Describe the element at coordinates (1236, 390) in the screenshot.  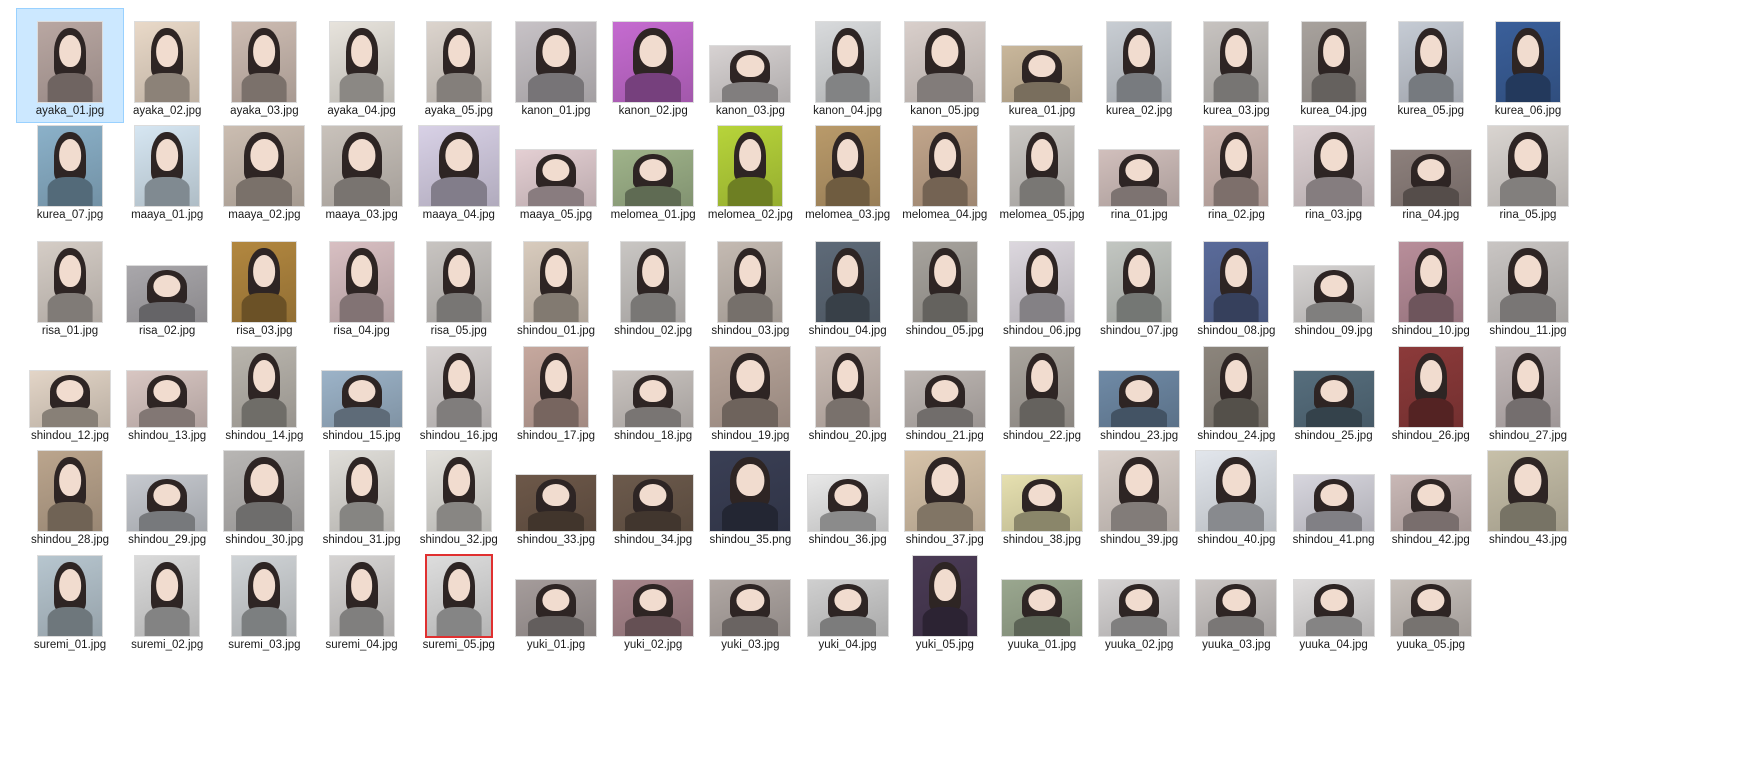
I see `file-item: shindou_24.jpg` at that location.